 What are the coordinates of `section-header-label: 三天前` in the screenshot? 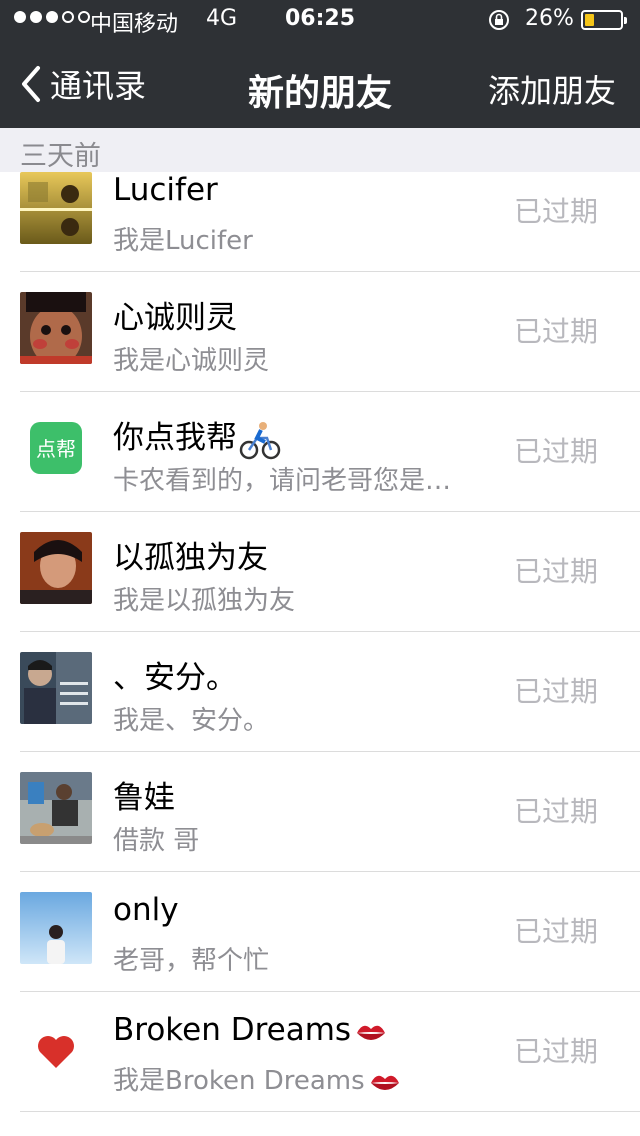 It's located at (60, 156).